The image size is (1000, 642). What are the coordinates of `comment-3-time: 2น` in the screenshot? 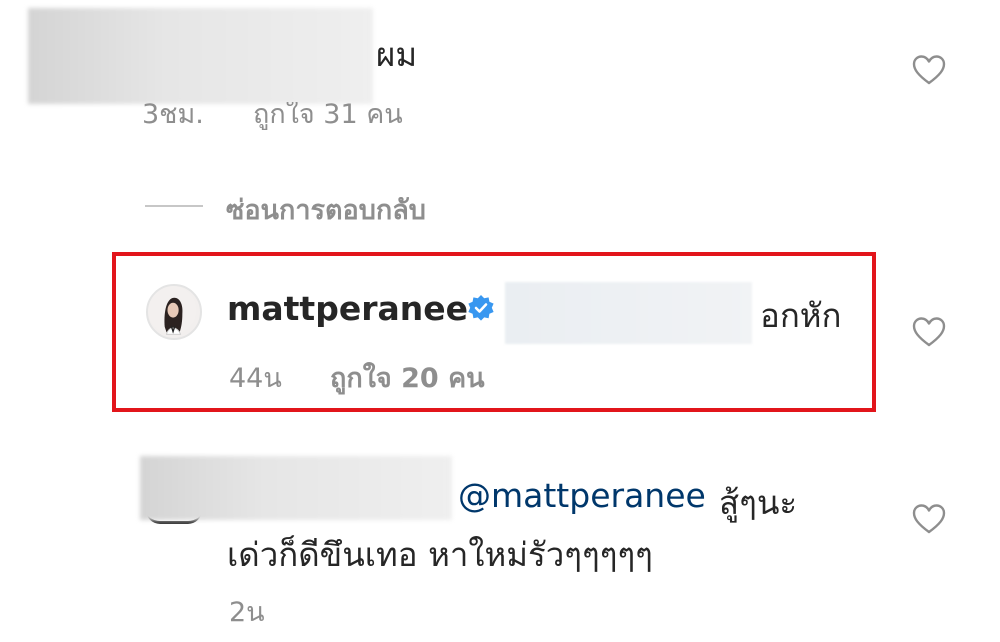 It's located at (247, 612).